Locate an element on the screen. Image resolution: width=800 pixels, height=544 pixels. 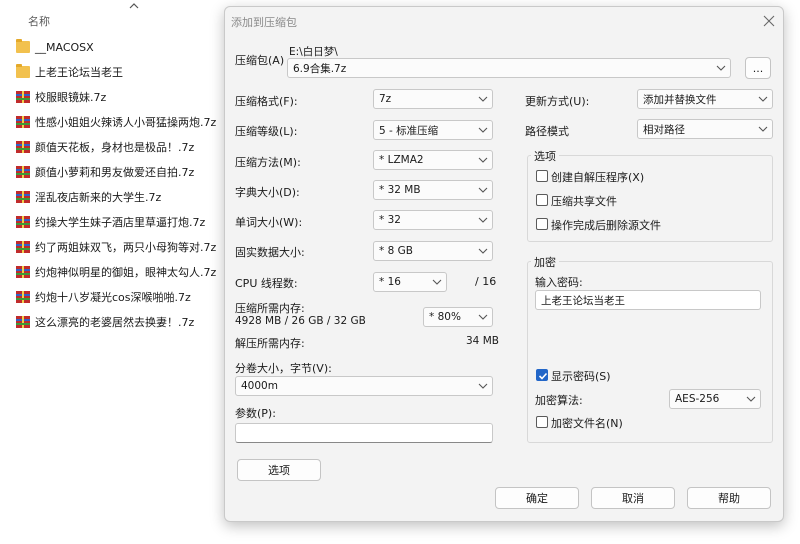
level-value: 5 - 标准压缩 is located at coordinates (409, 130).